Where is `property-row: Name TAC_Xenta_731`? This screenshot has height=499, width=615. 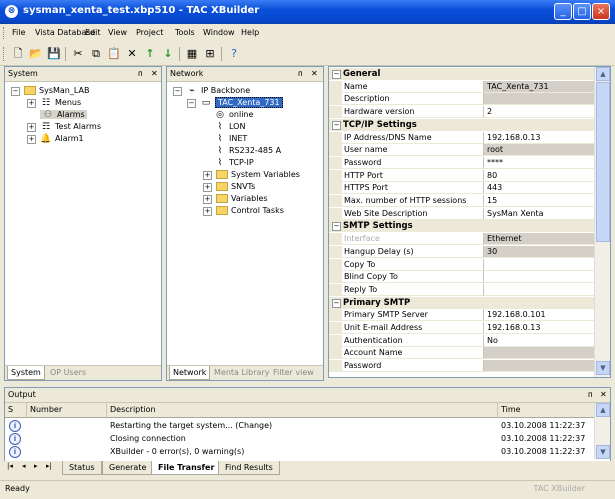
property-row: Name TAC_Xenta_731 is located at coordinates (462, 86).